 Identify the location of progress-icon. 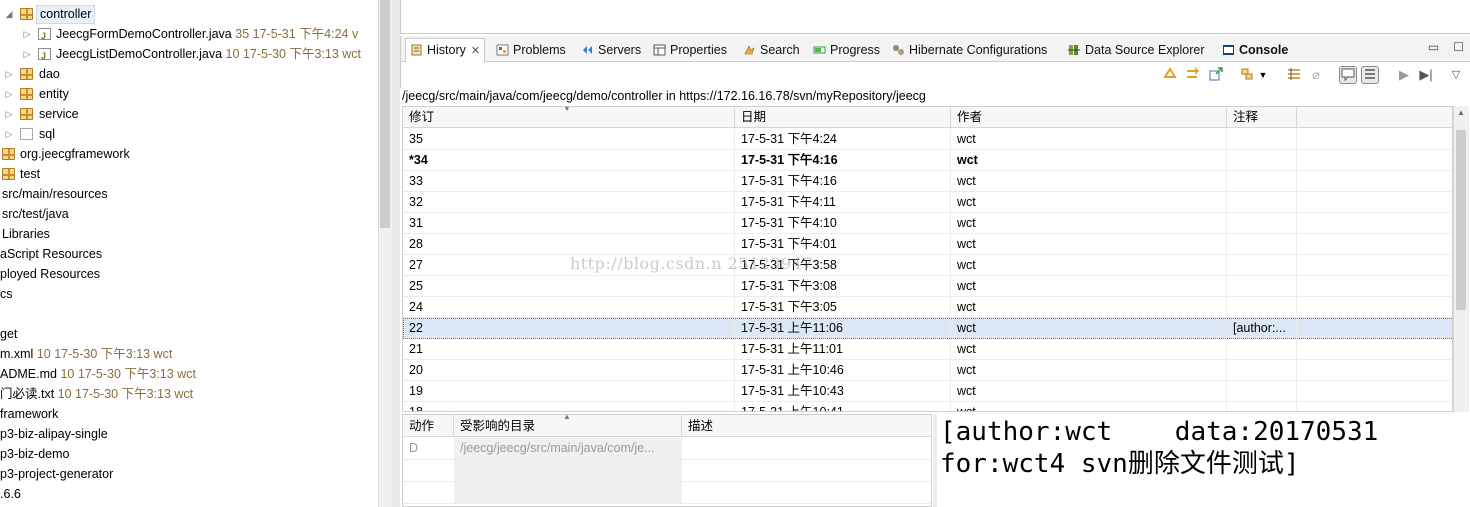
(819, 48).